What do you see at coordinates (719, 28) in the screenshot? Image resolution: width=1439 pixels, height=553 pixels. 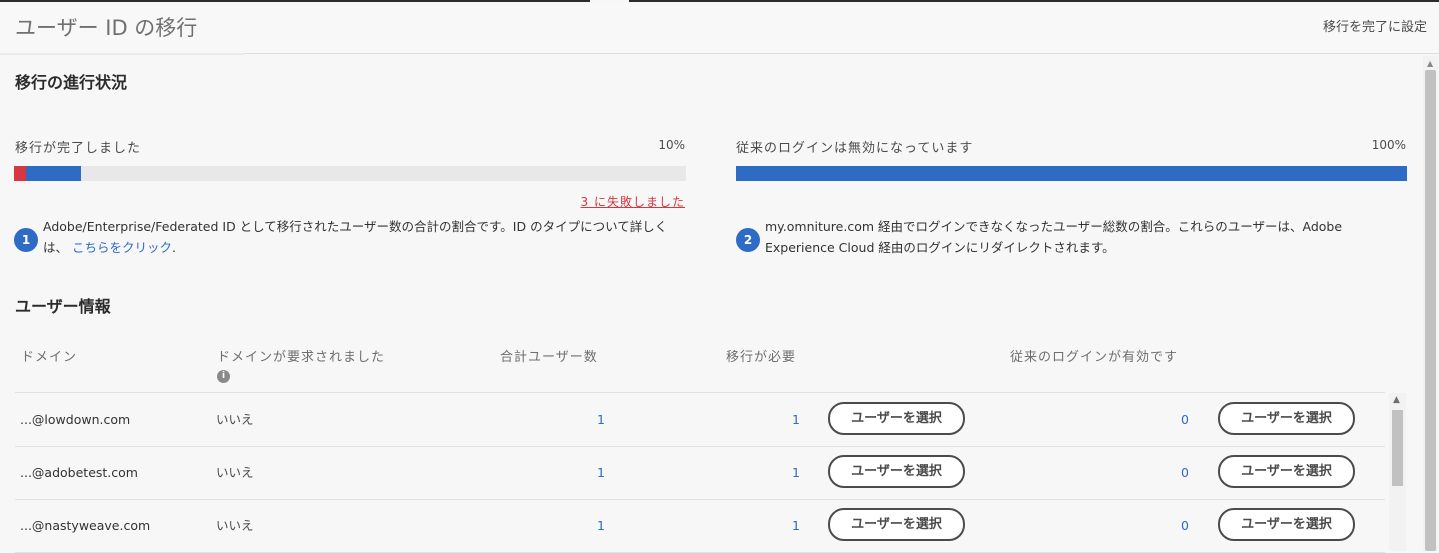 I see `page-header: ユーザー ID の移行 移行を完了に設定` at bounding box center [719, 28].